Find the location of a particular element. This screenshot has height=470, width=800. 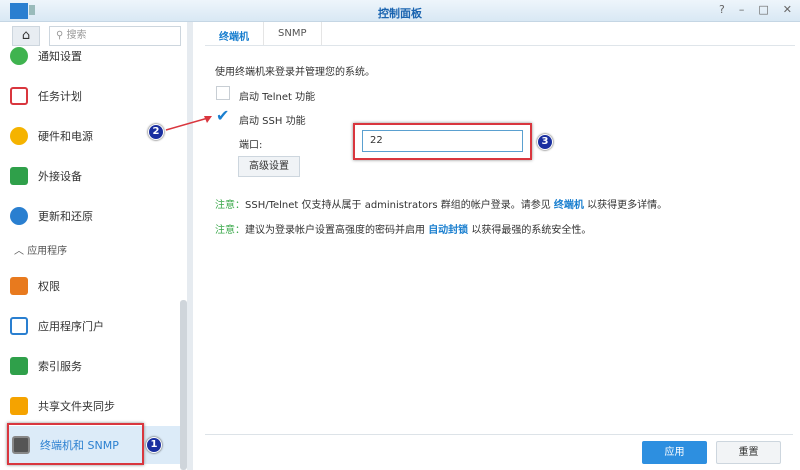

annotation-badge-2: 2 is located at coordinates (156, 132).